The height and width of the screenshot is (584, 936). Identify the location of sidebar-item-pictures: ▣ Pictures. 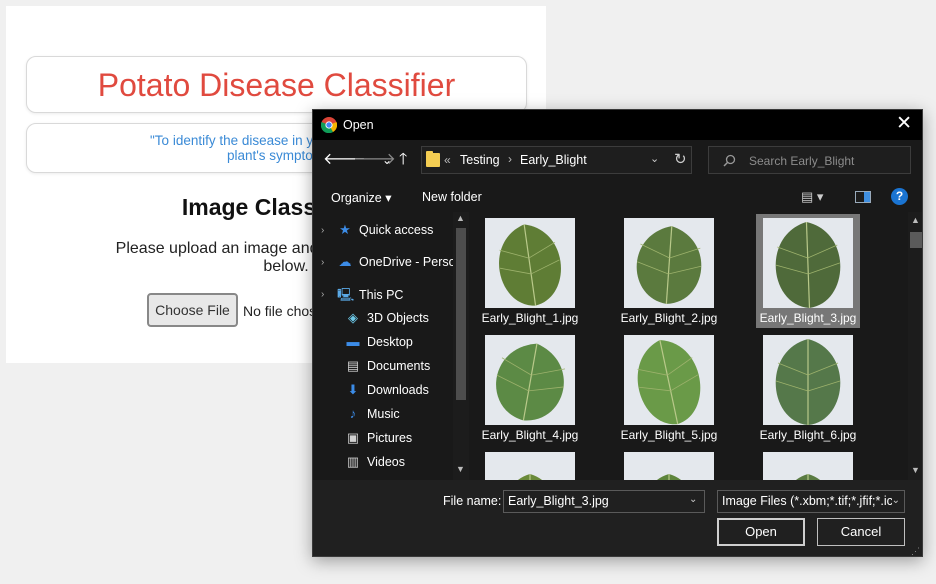
(378, 439).